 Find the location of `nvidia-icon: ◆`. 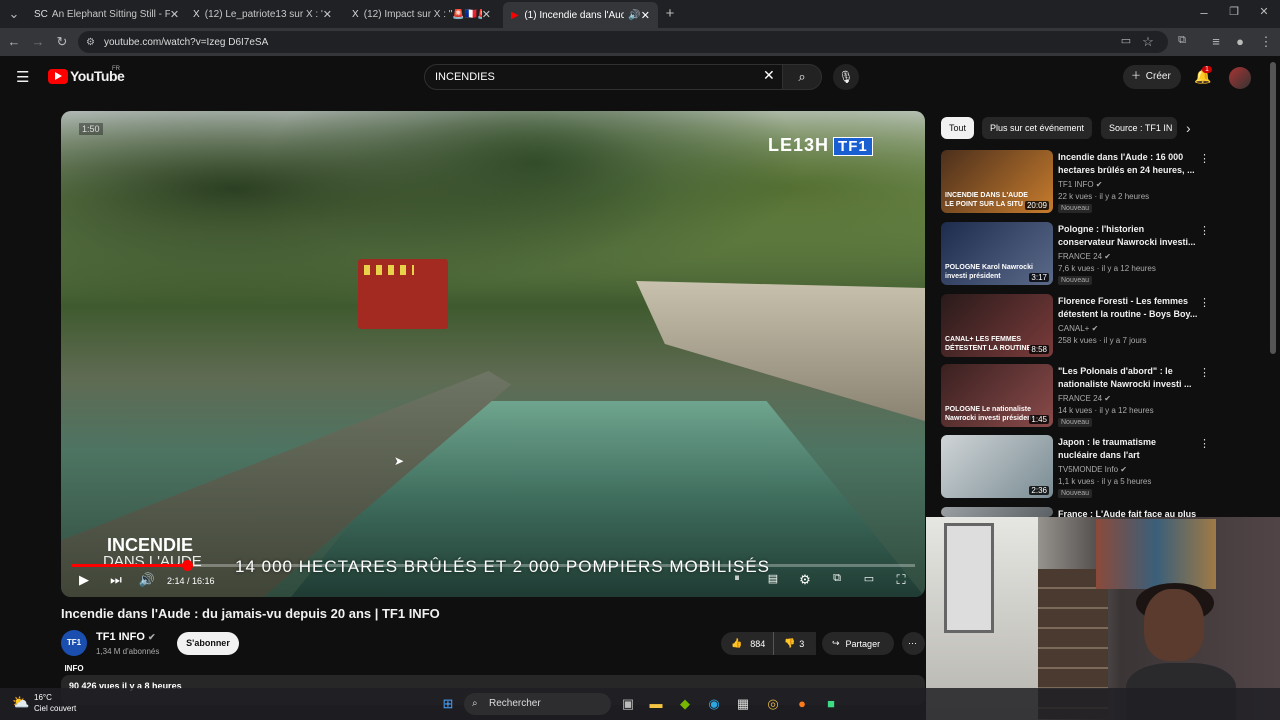

nvidia-icon: ◆ is located at coordinates (685, 704).